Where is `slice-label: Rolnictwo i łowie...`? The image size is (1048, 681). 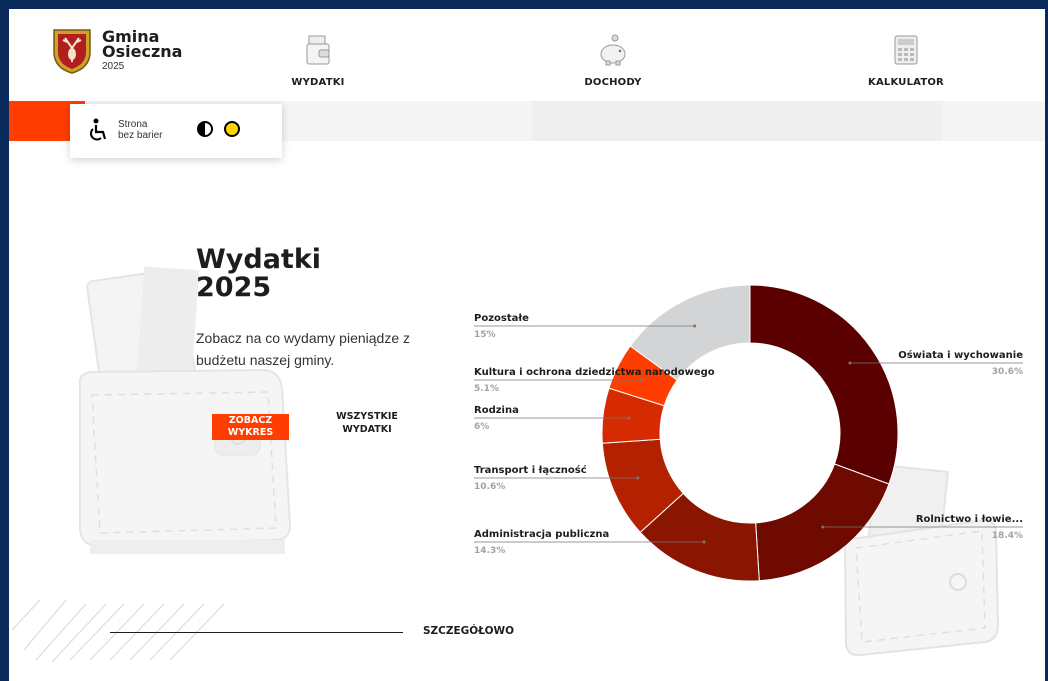 slice-label: Rolnictwo i łowie... is located at coordinates (969, 519).